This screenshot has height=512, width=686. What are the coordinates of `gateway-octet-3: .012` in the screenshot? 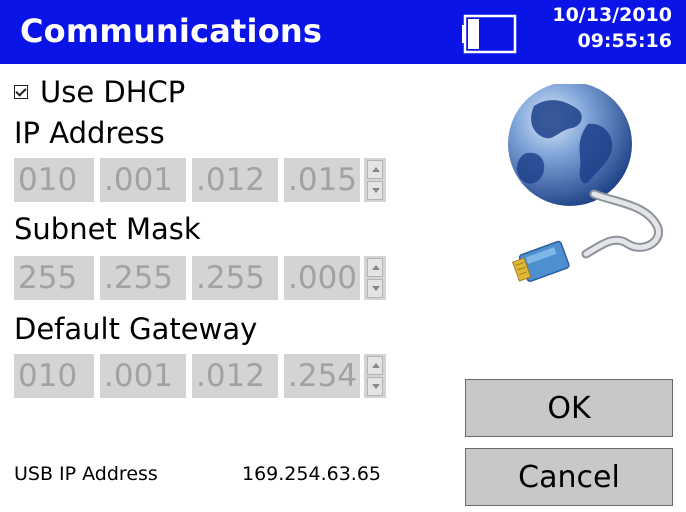 It's located at (235, 376).